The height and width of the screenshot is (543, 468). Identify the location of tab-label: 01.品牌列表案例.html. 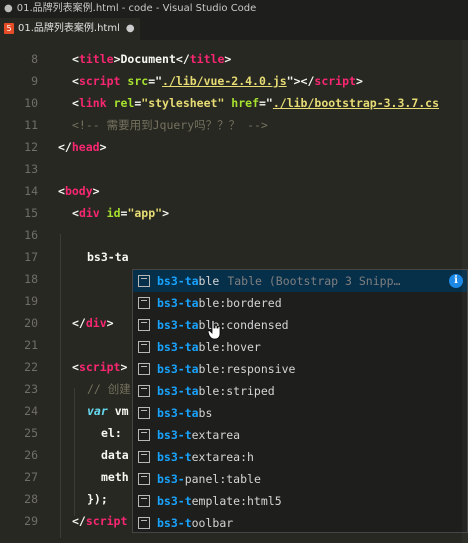
(69, 28).